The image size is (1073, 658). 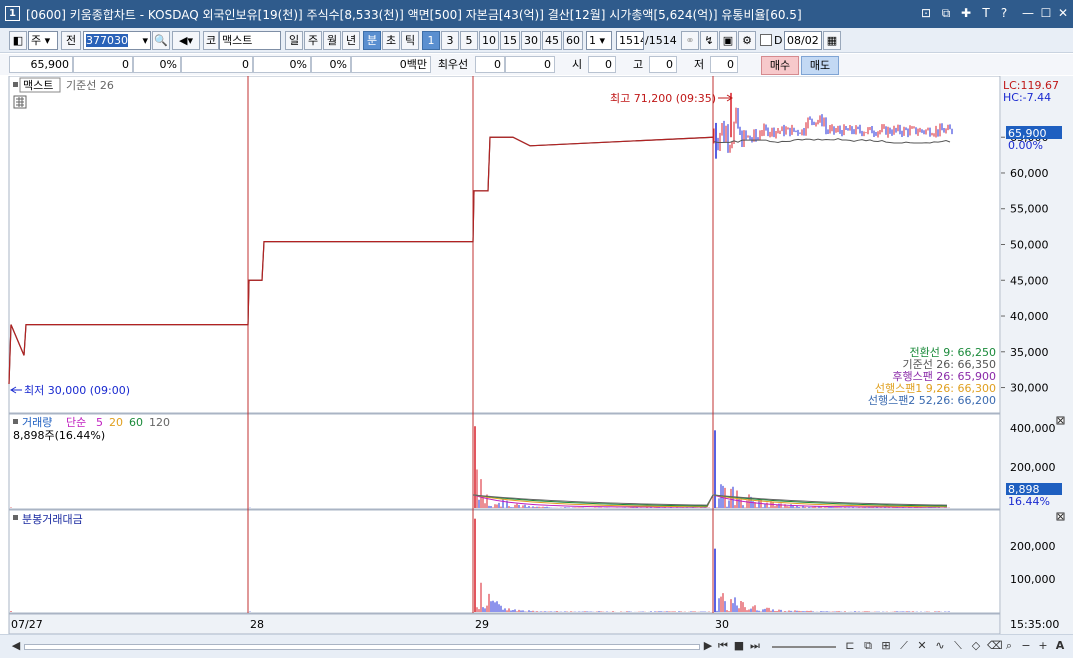 What do you see at coordinates (904, 646) in the screenshot?
I see `trend-tool-icon: ⟋` at bounding box center [904, 646].